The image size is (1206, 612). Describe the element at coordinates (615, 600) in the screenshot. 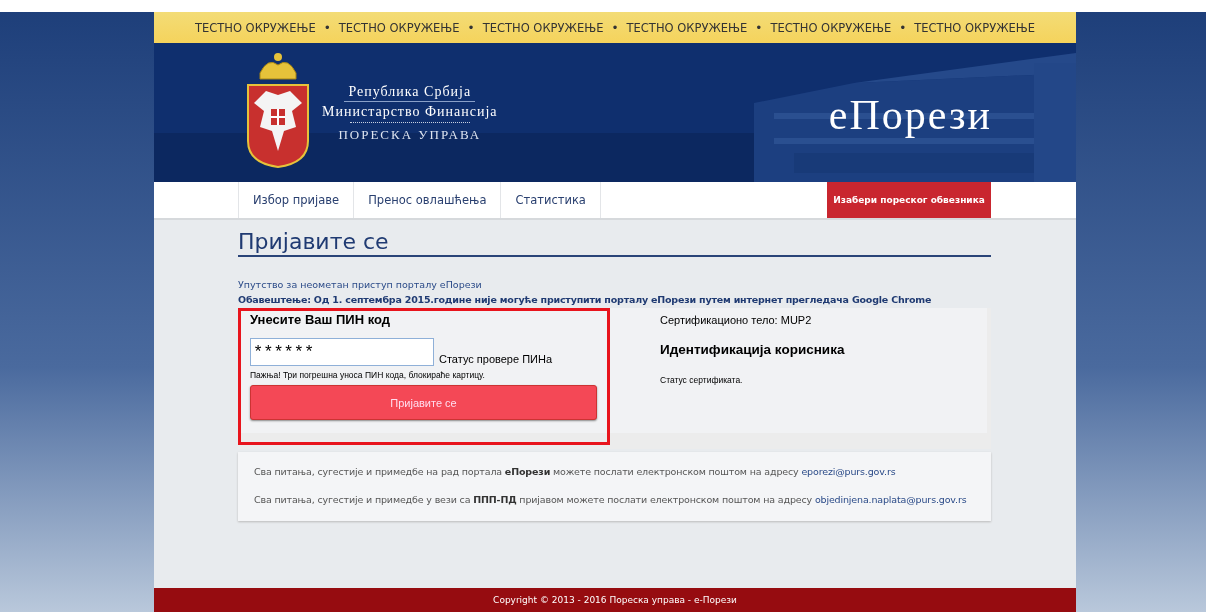

I see `copyright-text: Copyright © 2013 - 2016 Пореска управа - е-Порези` at that location.